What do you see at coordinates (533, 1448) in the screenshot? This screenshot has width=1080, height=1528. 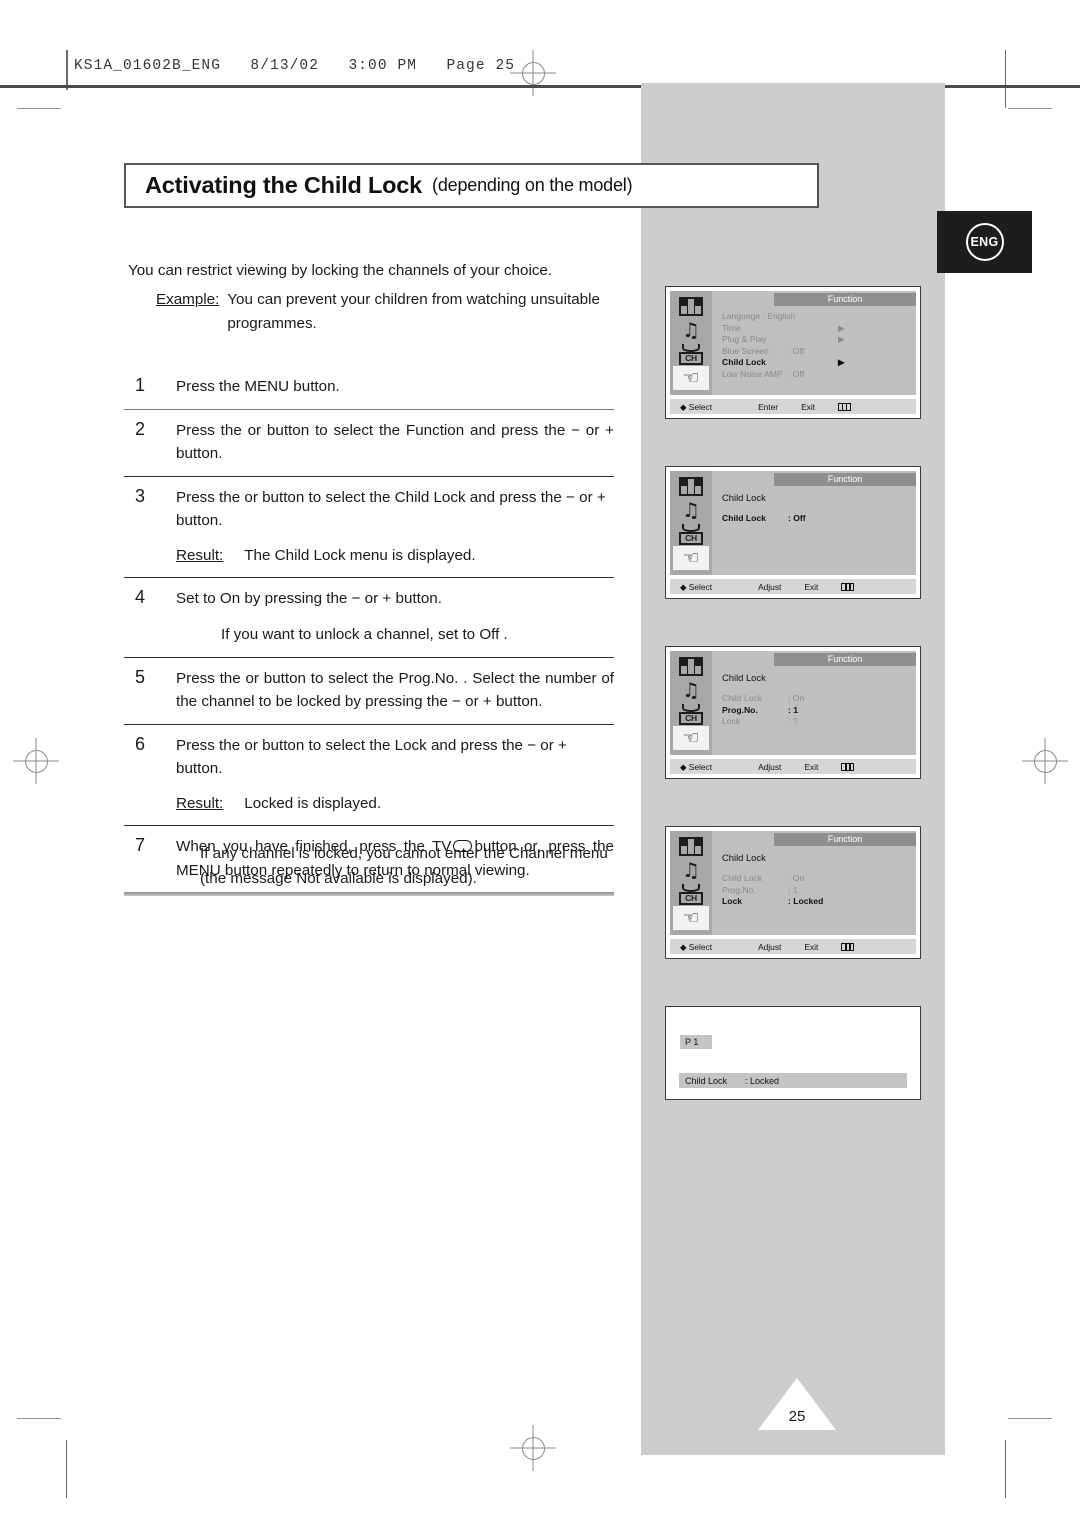 I see `registration-mark-bottom` at bounding box center [533, 1448].